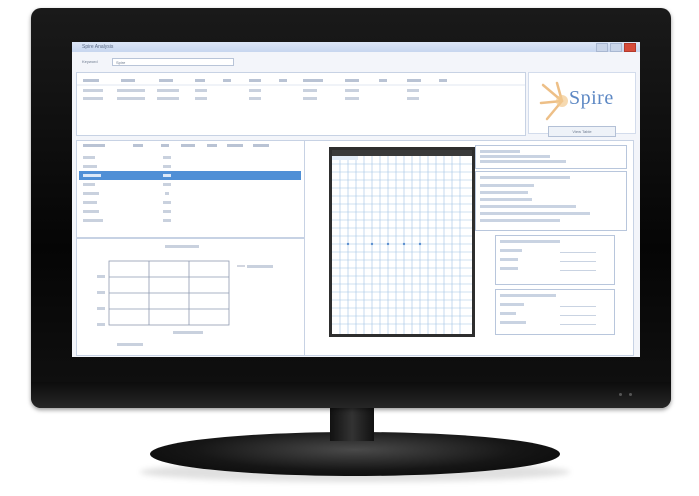  Describe the element at coordinates (356, 47) in the screenshot. I see `window-titlebar: Spire Analysis` at that location.